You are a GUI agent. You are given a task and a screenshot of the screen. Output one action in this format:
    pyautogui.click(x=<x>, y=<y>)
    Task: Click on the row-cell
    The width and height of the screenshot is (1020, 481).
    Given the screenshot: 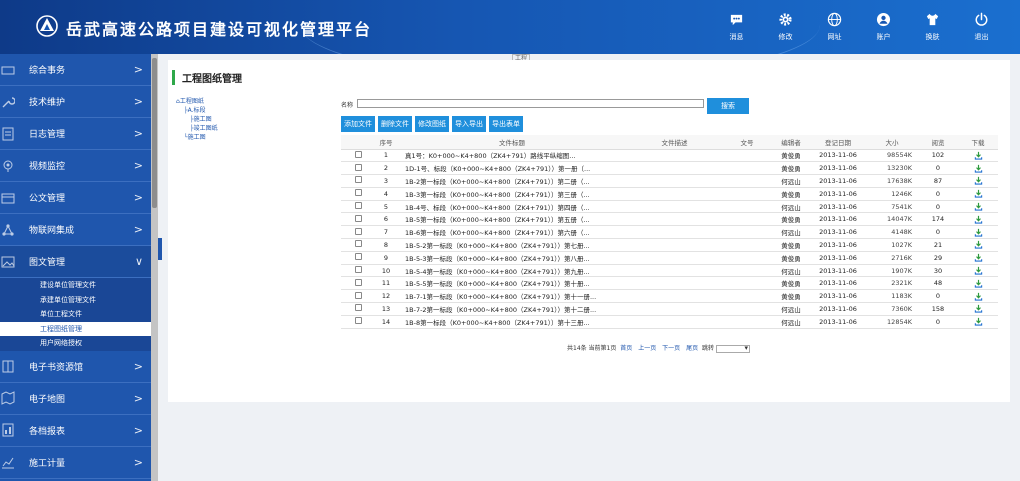 What is the action you would take?
    pyautogui.click(x=978, y=309)
    